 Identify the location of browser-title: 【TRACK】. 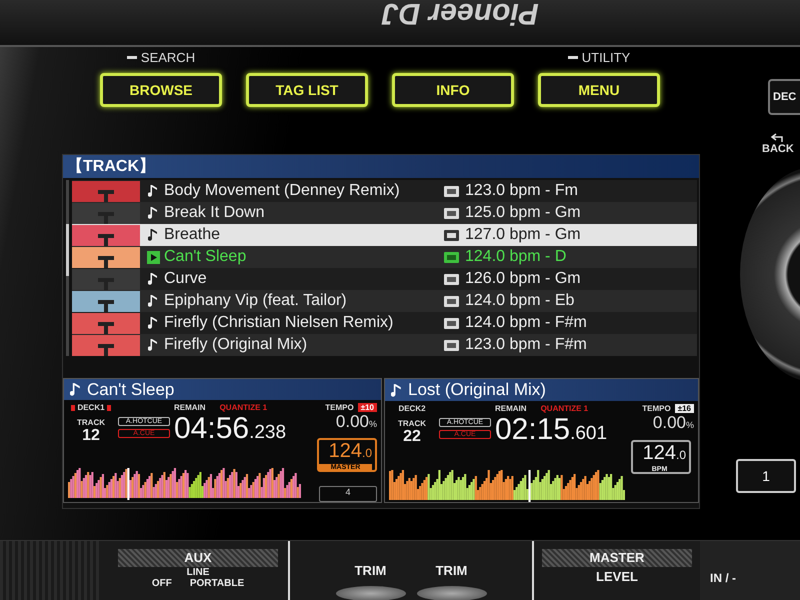
(381, 166).